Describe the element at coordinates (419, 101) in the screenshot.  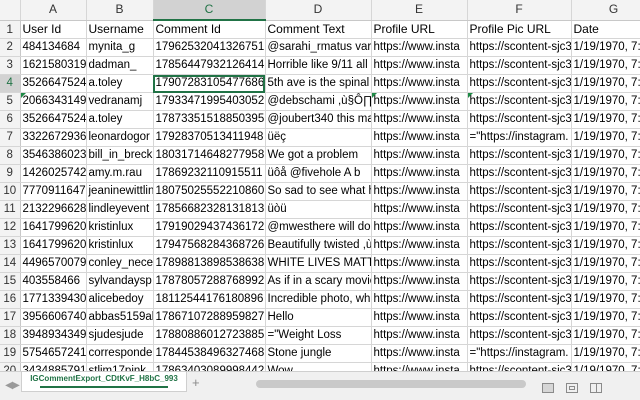
I see `cell-e5: https://www.insta` at that location.